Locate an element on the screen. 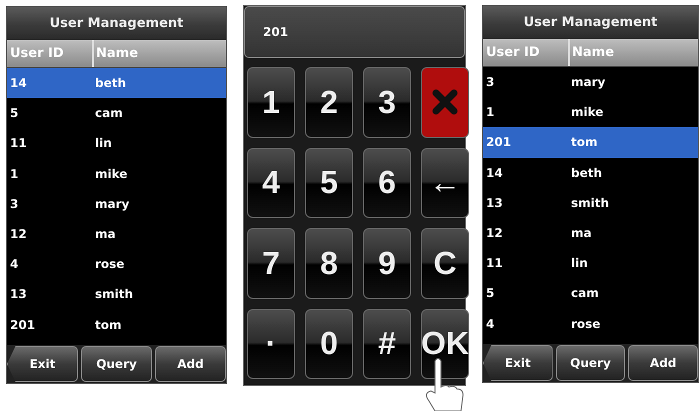 The image size is (699, 411). keypad-key: 1 is located at coordinates (271, 102).